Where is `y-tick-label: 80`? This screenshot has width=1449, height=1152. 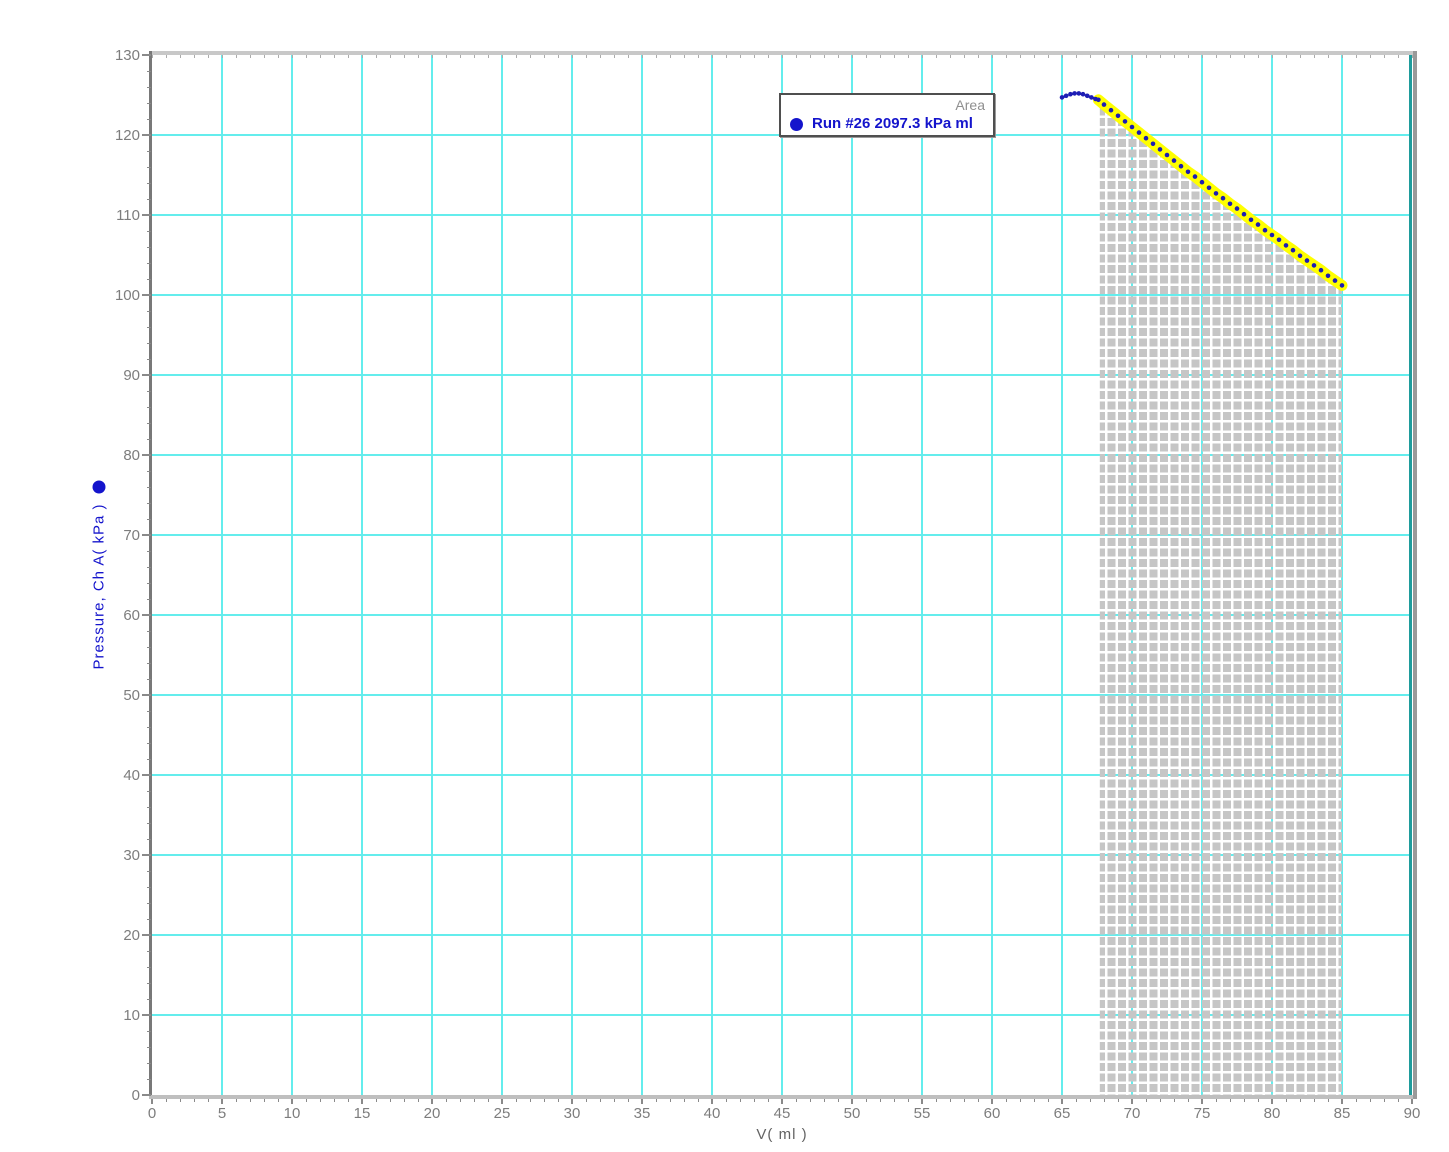 y-tick-label: 80 is located at coordinates (131, 455).